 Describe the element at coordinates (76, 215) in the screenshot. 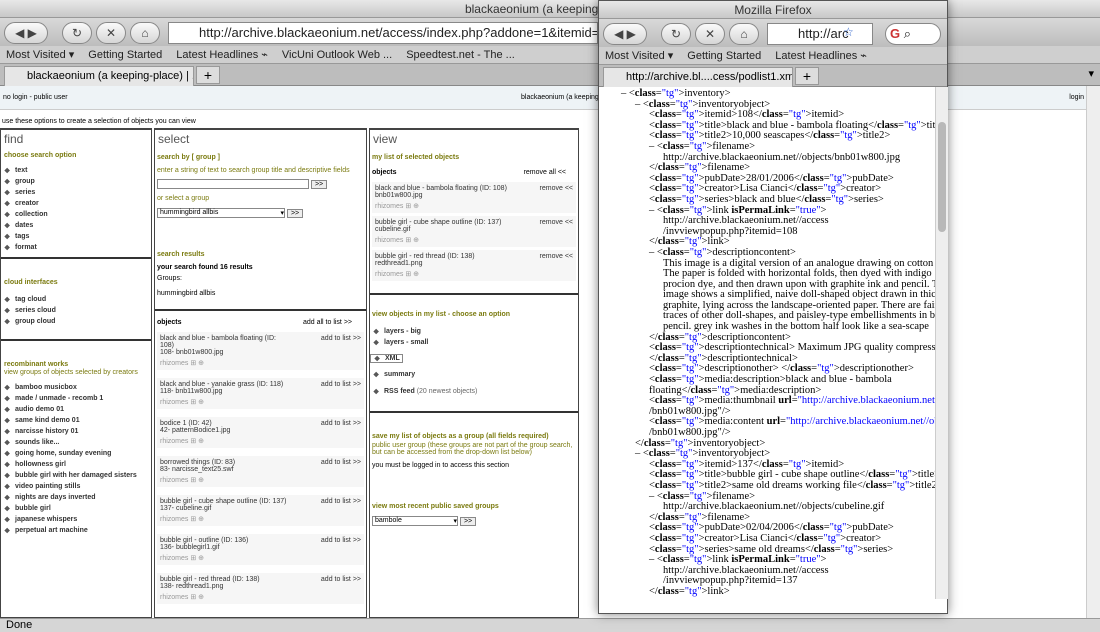

I see `search-option-collection: collection` at that location.